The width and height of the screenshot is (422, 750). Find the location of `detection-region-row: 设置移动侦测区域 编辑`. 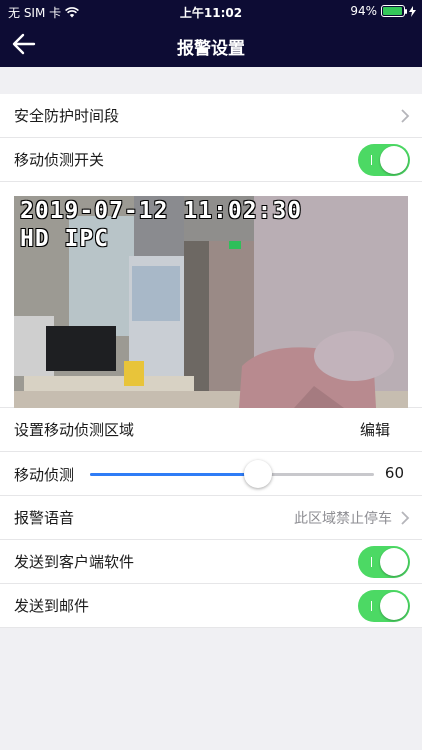

detection-region-row: 设置移动侦测区域 编辑 is located at coordinates (211, 430).